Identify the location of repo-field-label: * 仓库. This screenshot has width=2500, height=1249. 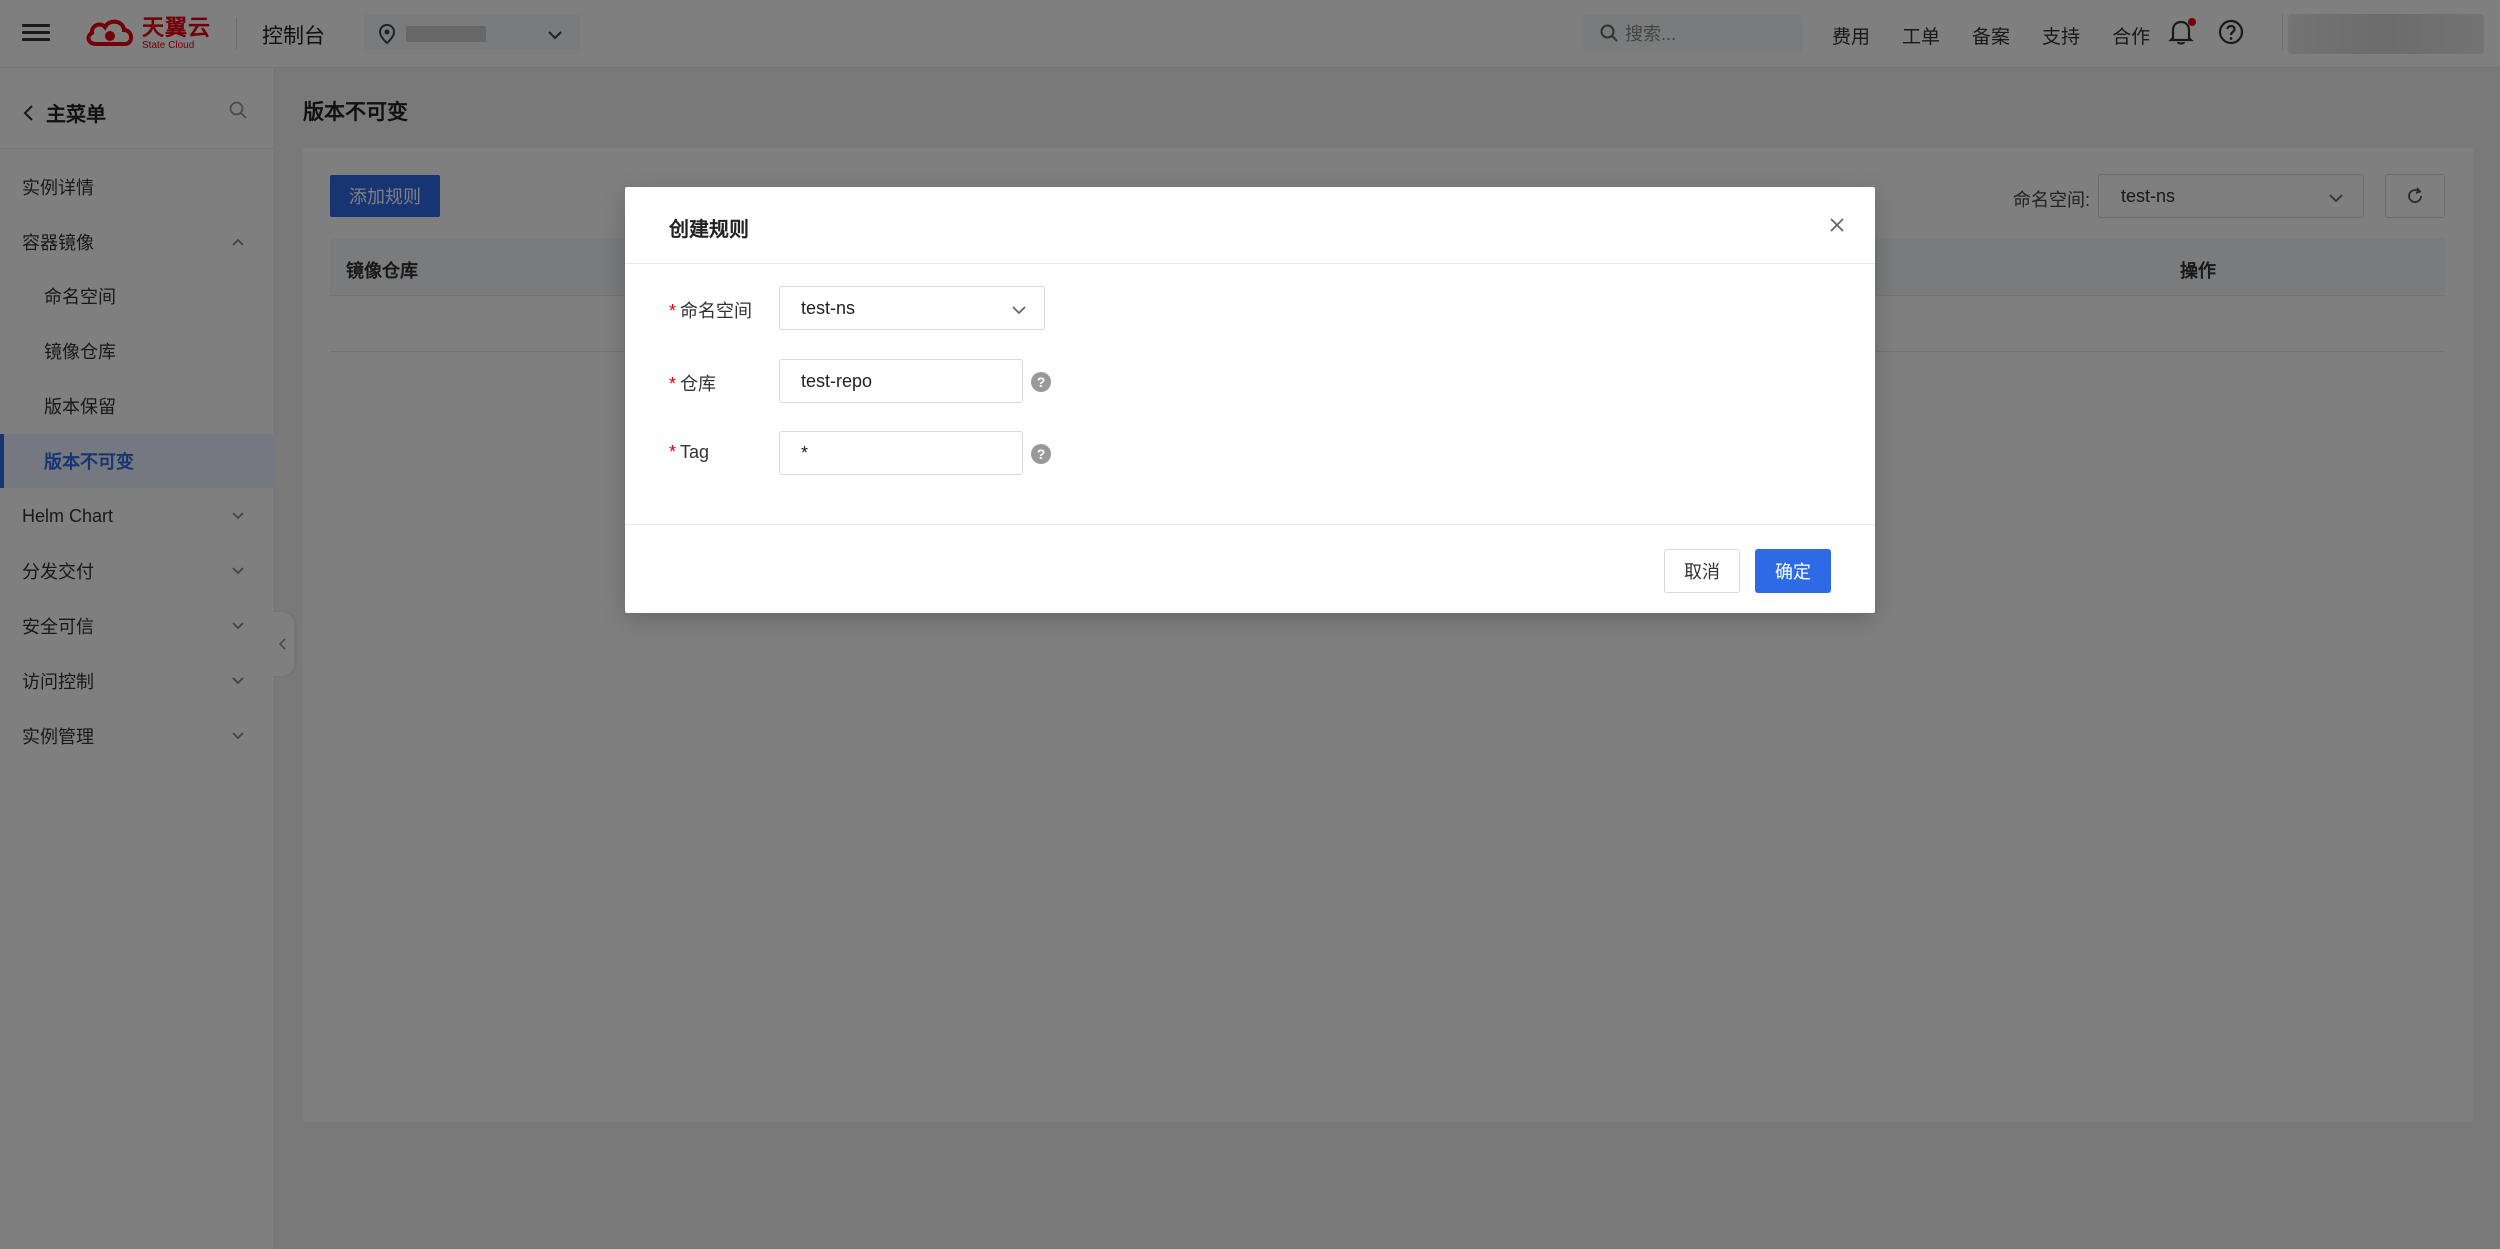
(692, 383).